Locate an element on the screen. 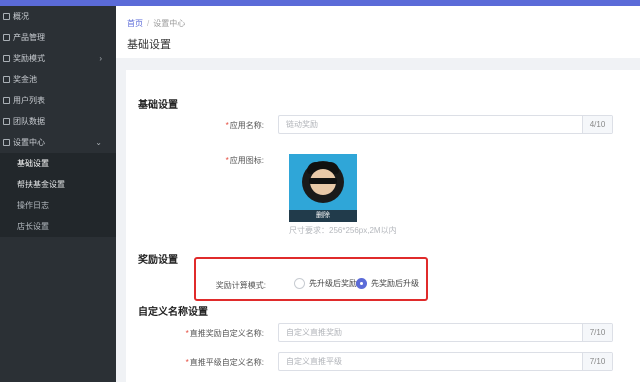 The height and width of the screenshot is (382, 640). breadcrumb: 首页 / 设置中心 is located at coordinates (156, 23).